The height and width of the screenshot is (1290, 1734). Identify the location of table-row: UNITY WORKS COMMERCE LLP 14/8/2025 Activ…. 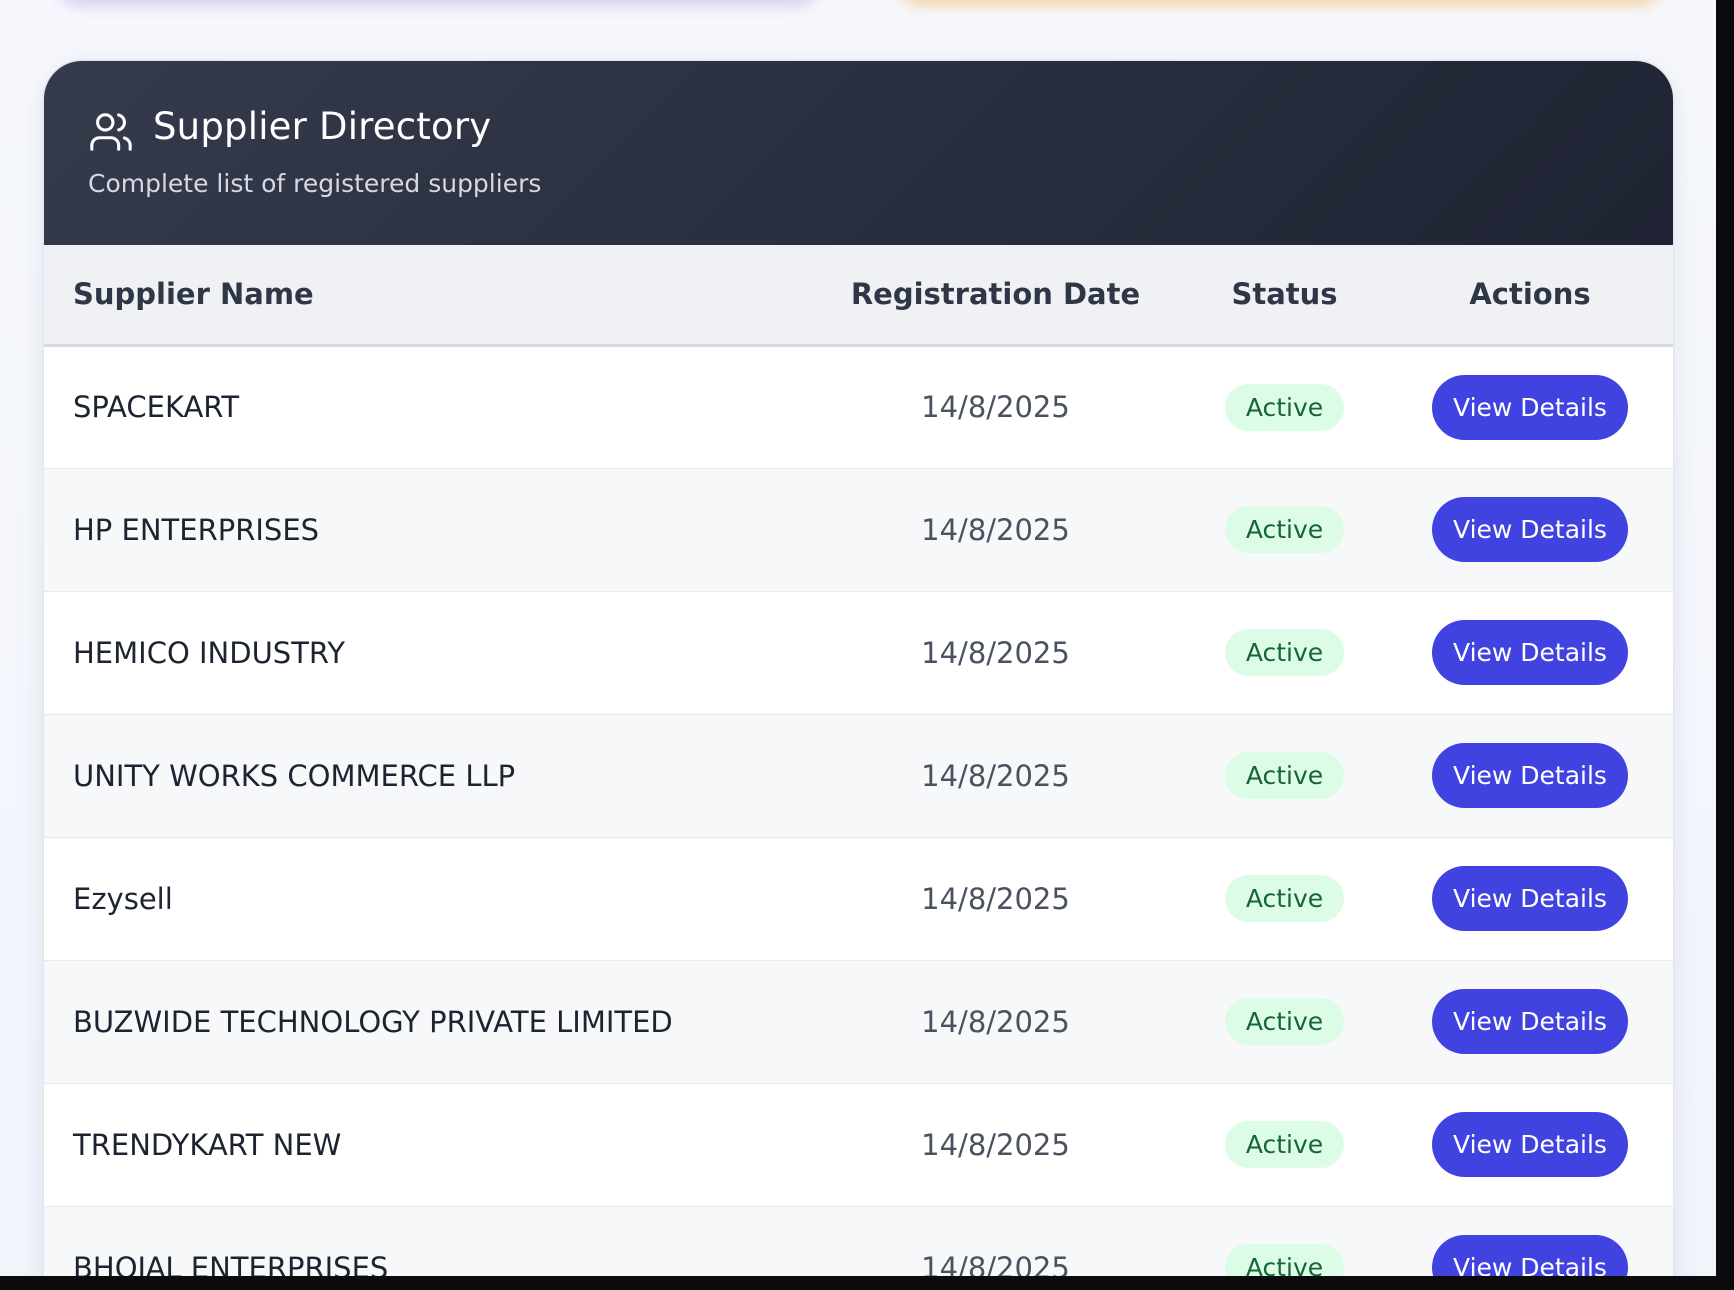
(858, 775).